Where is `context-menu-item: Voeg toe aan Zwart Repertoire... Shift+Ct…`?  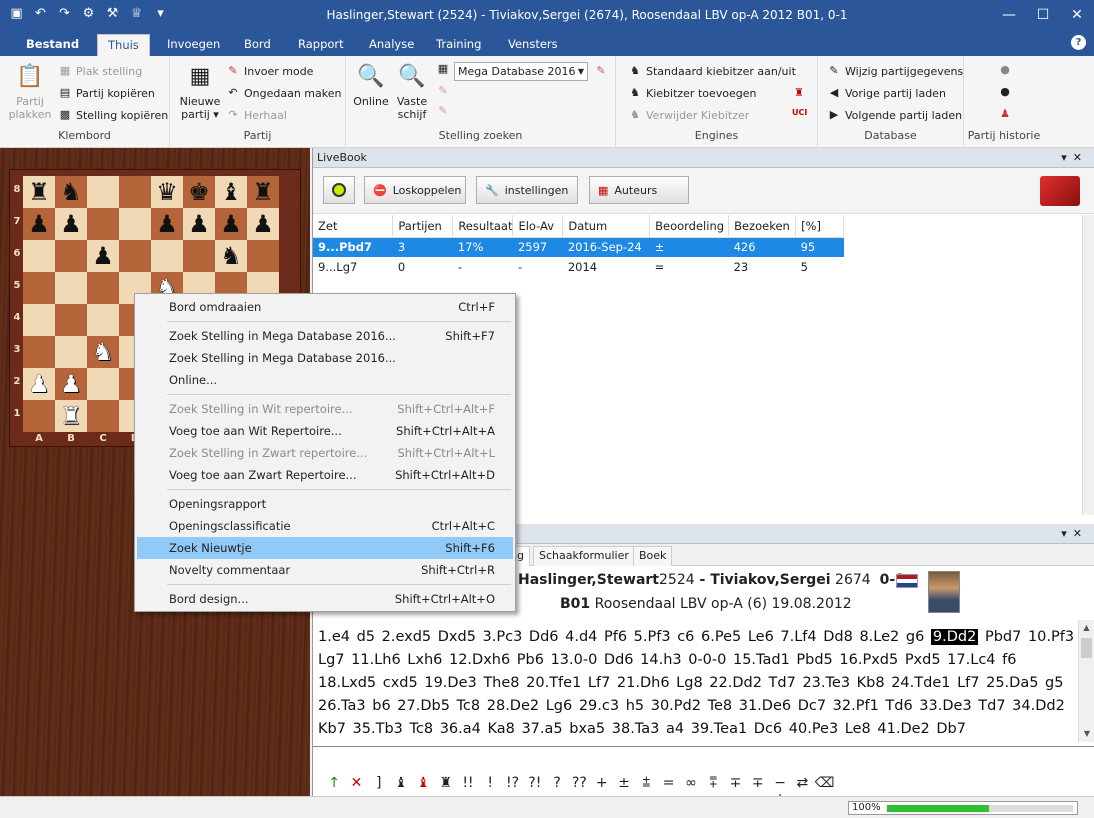 context-menu-item: Voeg toe aan Zwart Repertoire... Shift+Ct… is located at coordinates (325, 475).